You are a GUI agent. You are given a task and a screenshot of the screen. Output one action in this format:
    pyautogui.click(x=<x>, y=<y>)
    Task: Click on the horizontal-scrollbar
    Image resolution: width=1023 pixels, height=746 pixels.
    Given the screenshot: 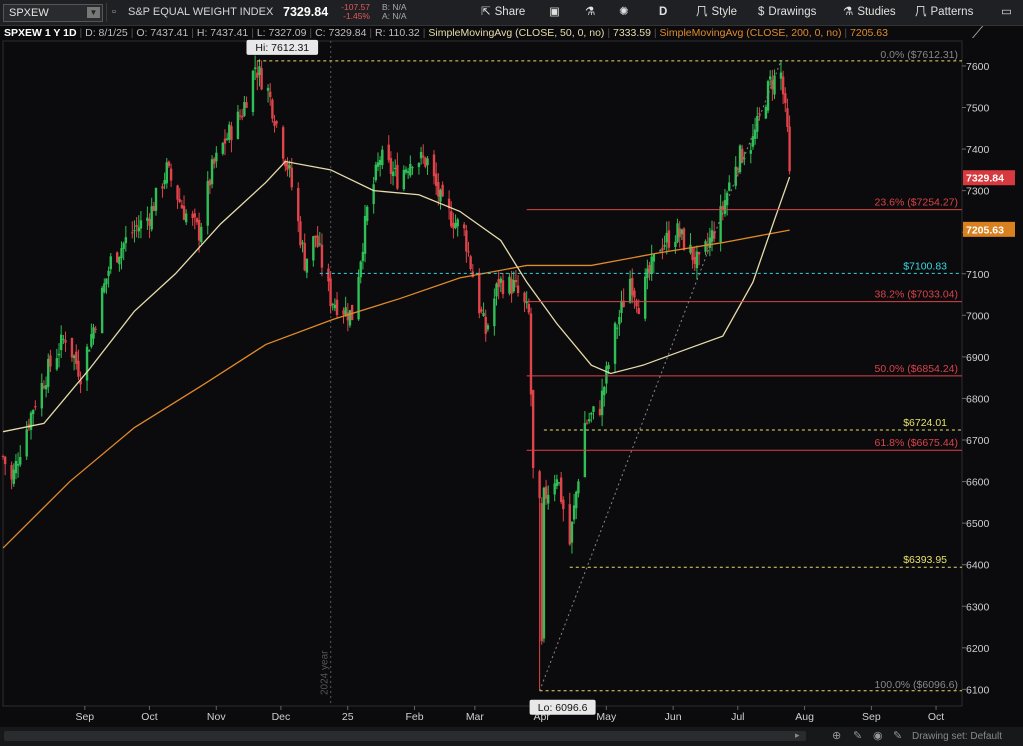 What is the action you would take?
    pyautogui.click(x=405, y=736)
    